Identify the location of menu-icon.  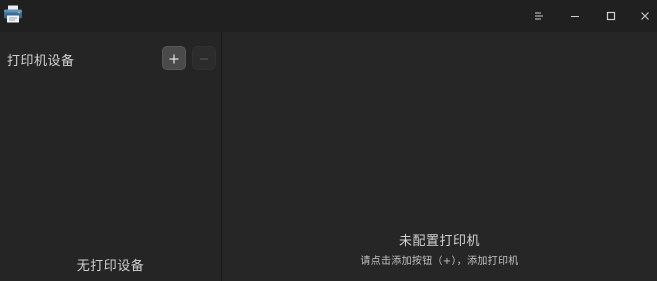
(539, 16).